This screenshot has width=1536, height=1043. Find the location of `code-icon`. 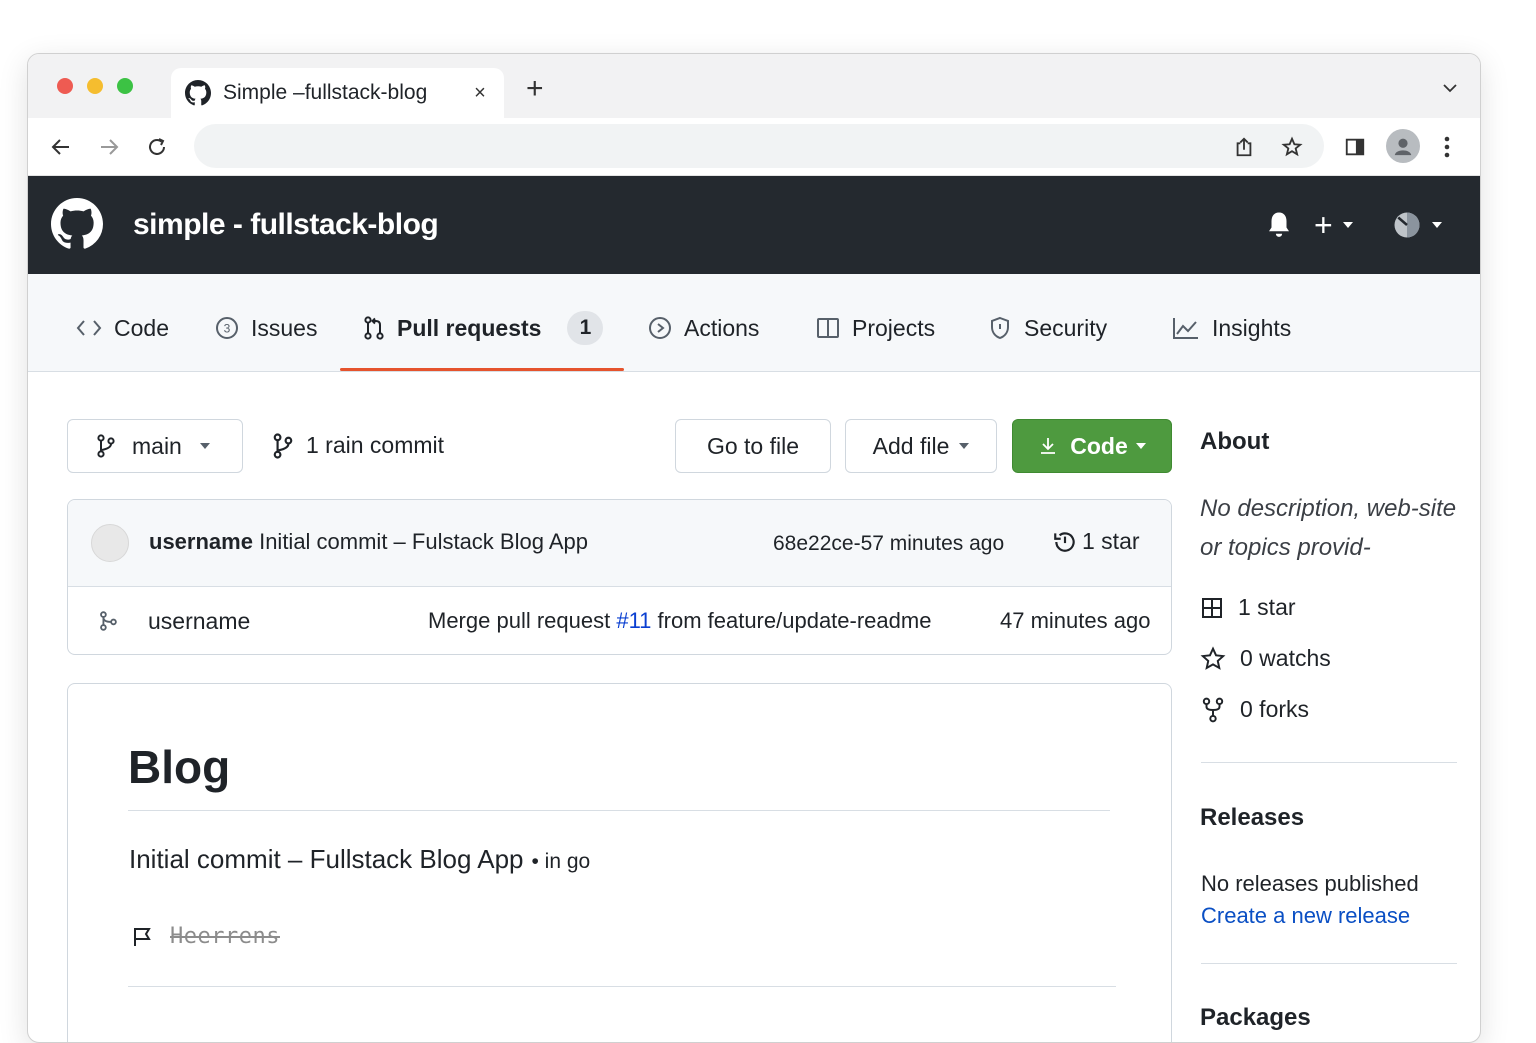

code-icon is located at coordinates (89, 328).